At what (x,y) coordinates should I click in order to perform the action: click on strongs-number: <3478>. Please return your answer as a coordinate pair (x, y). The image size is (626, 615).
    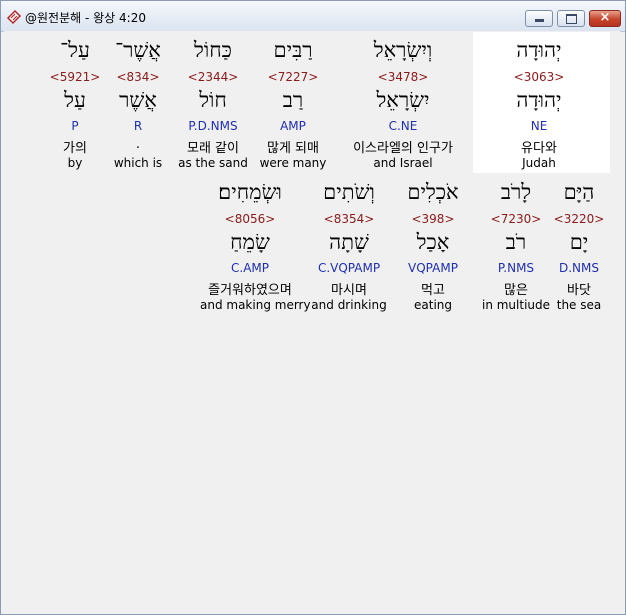
    Looking at the image, I should click on (403, 77).